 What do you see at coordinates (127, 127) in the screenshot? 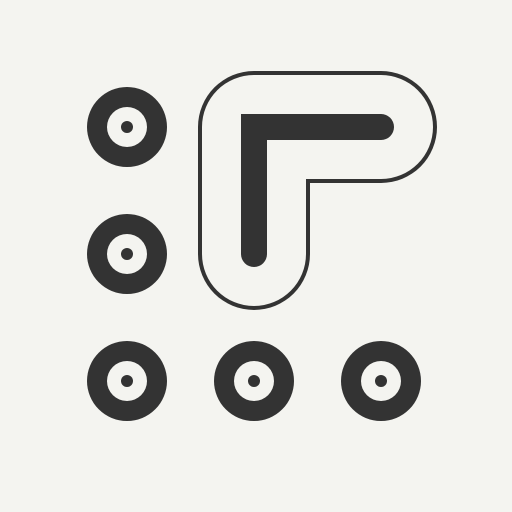
I see `pattern-dot-top-left` at bounding box center [127, 127].